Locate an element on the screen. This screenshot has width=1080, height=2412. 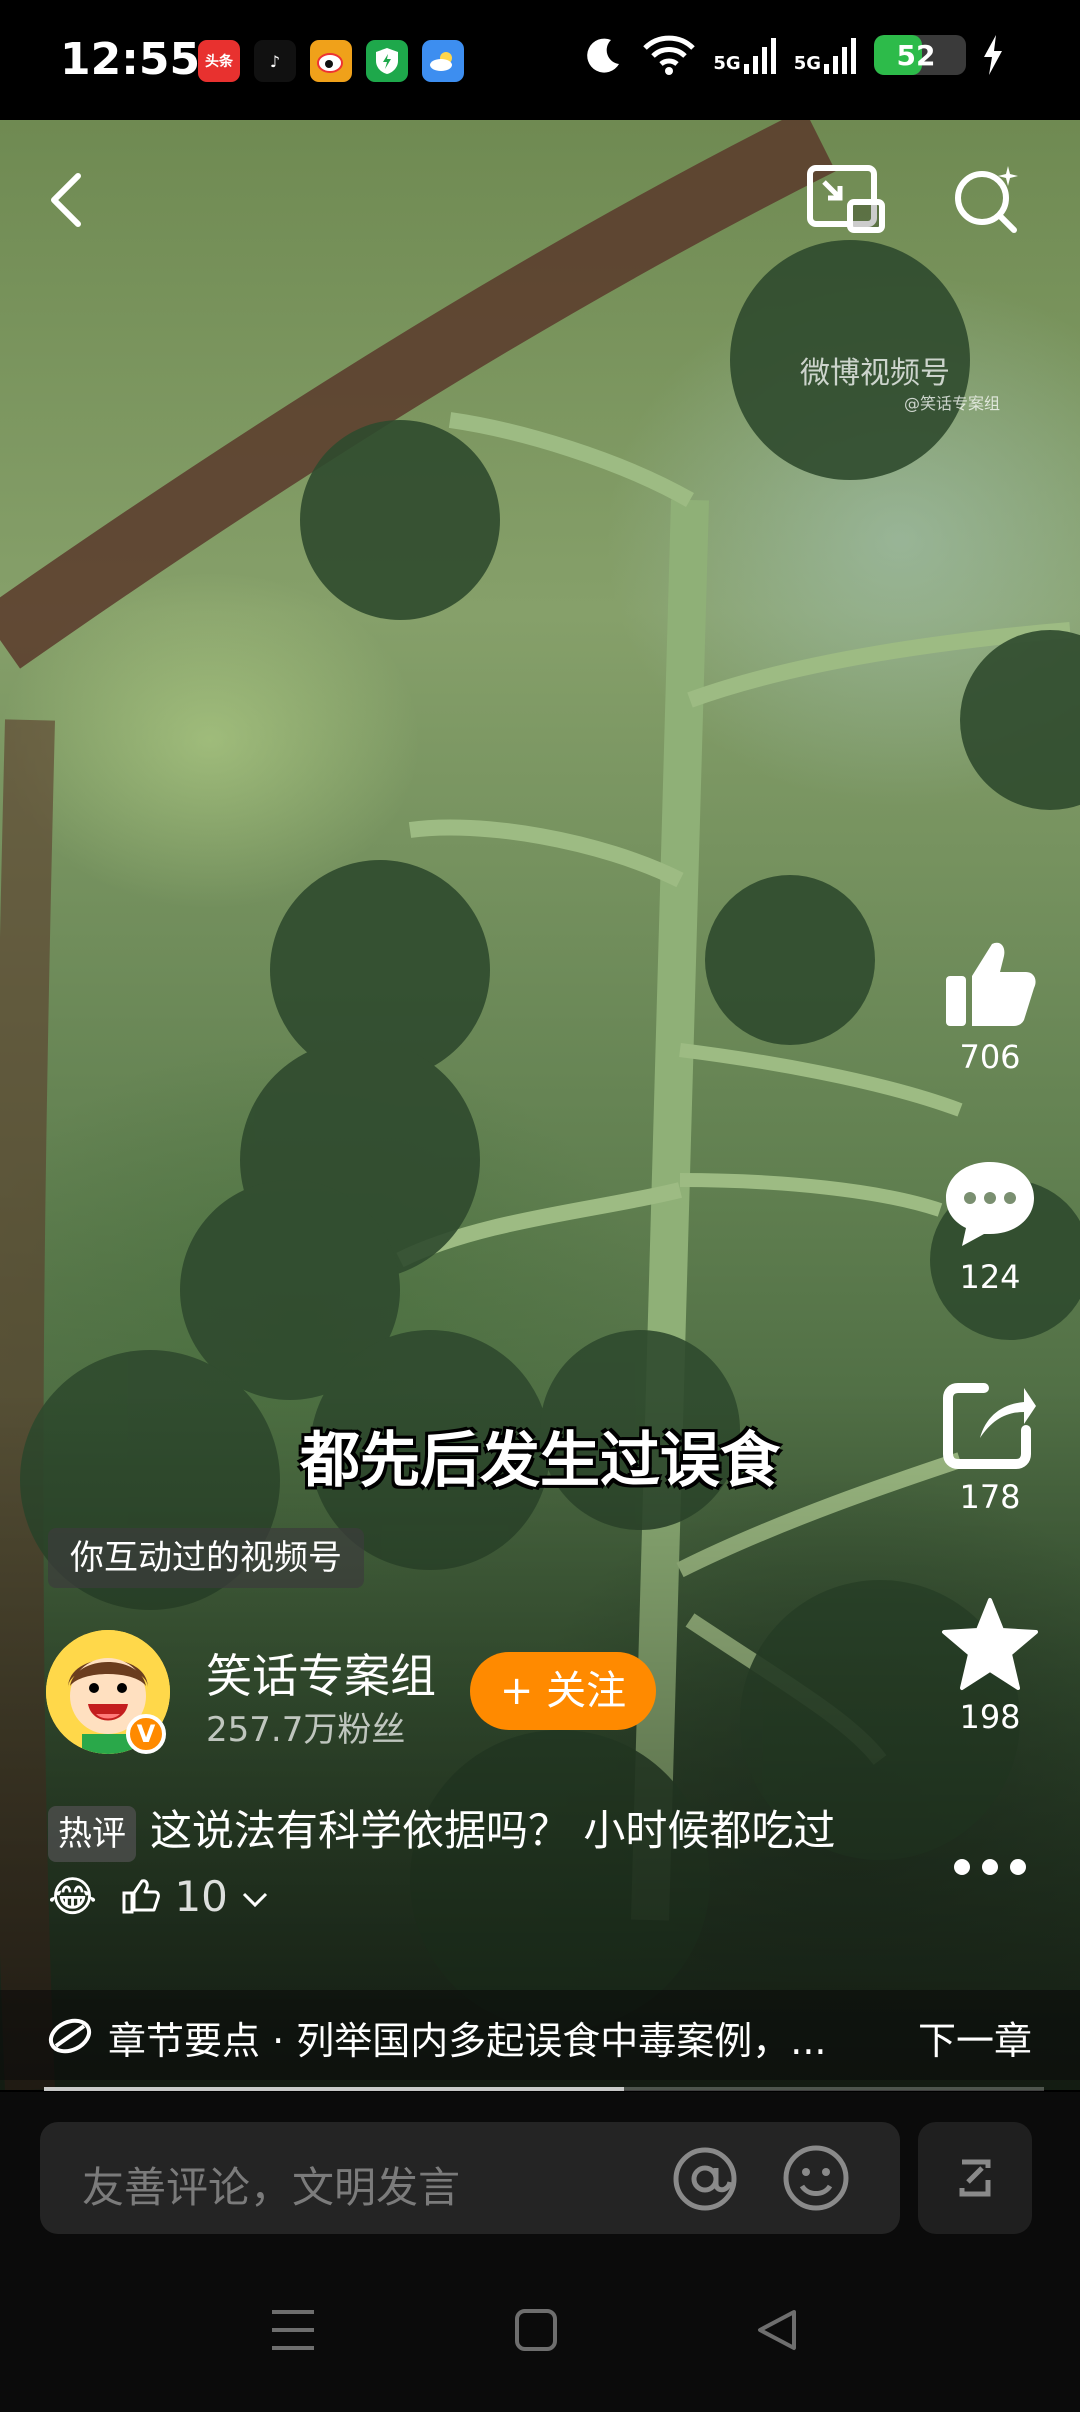
search-icon is located at coordinates (987, 199).